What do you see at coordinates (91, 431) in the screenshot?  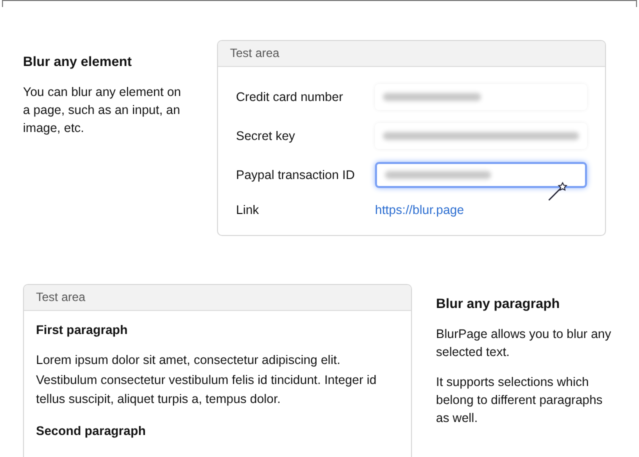 I see `paragraph-heading: Second paragraph` at bounding box center [91, 431].